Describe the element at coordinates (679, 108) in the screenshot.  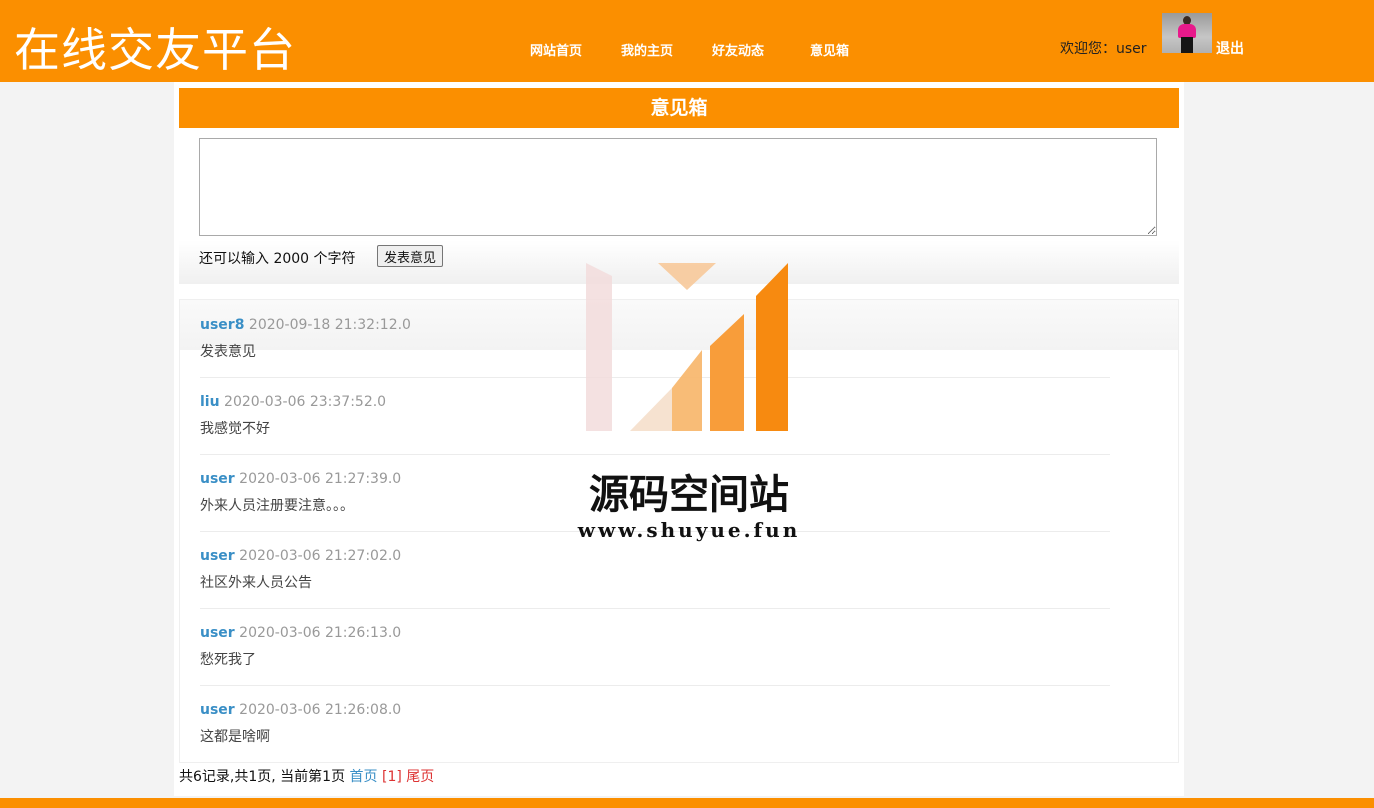
I see `feedback-box-title: 意见箱` at that location.